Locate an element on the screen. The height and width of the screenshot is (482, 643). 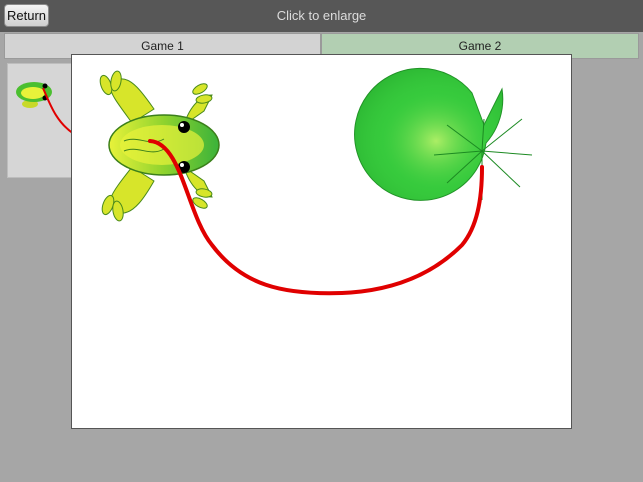
frog-icon is located at coordinates (159, 146).